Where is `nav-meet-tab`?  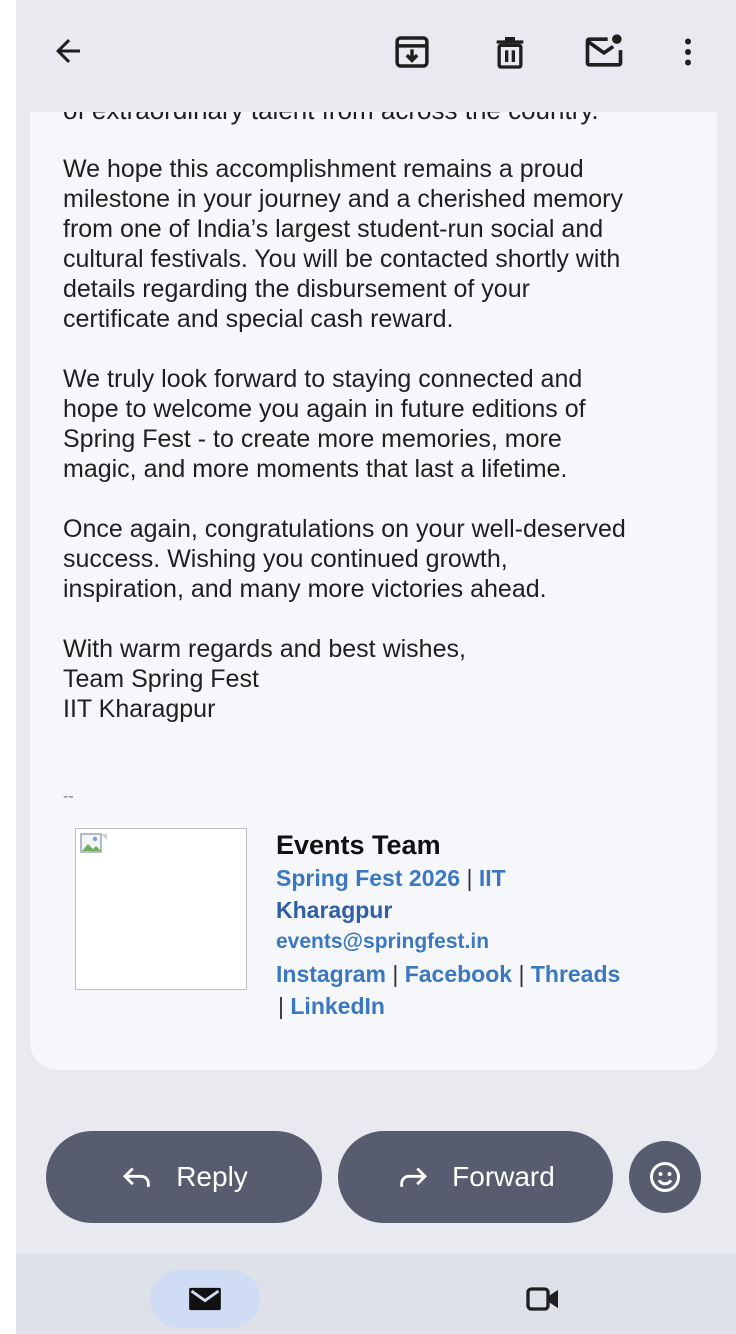
nav-meet-tab is located at coordinates (543, 1299).